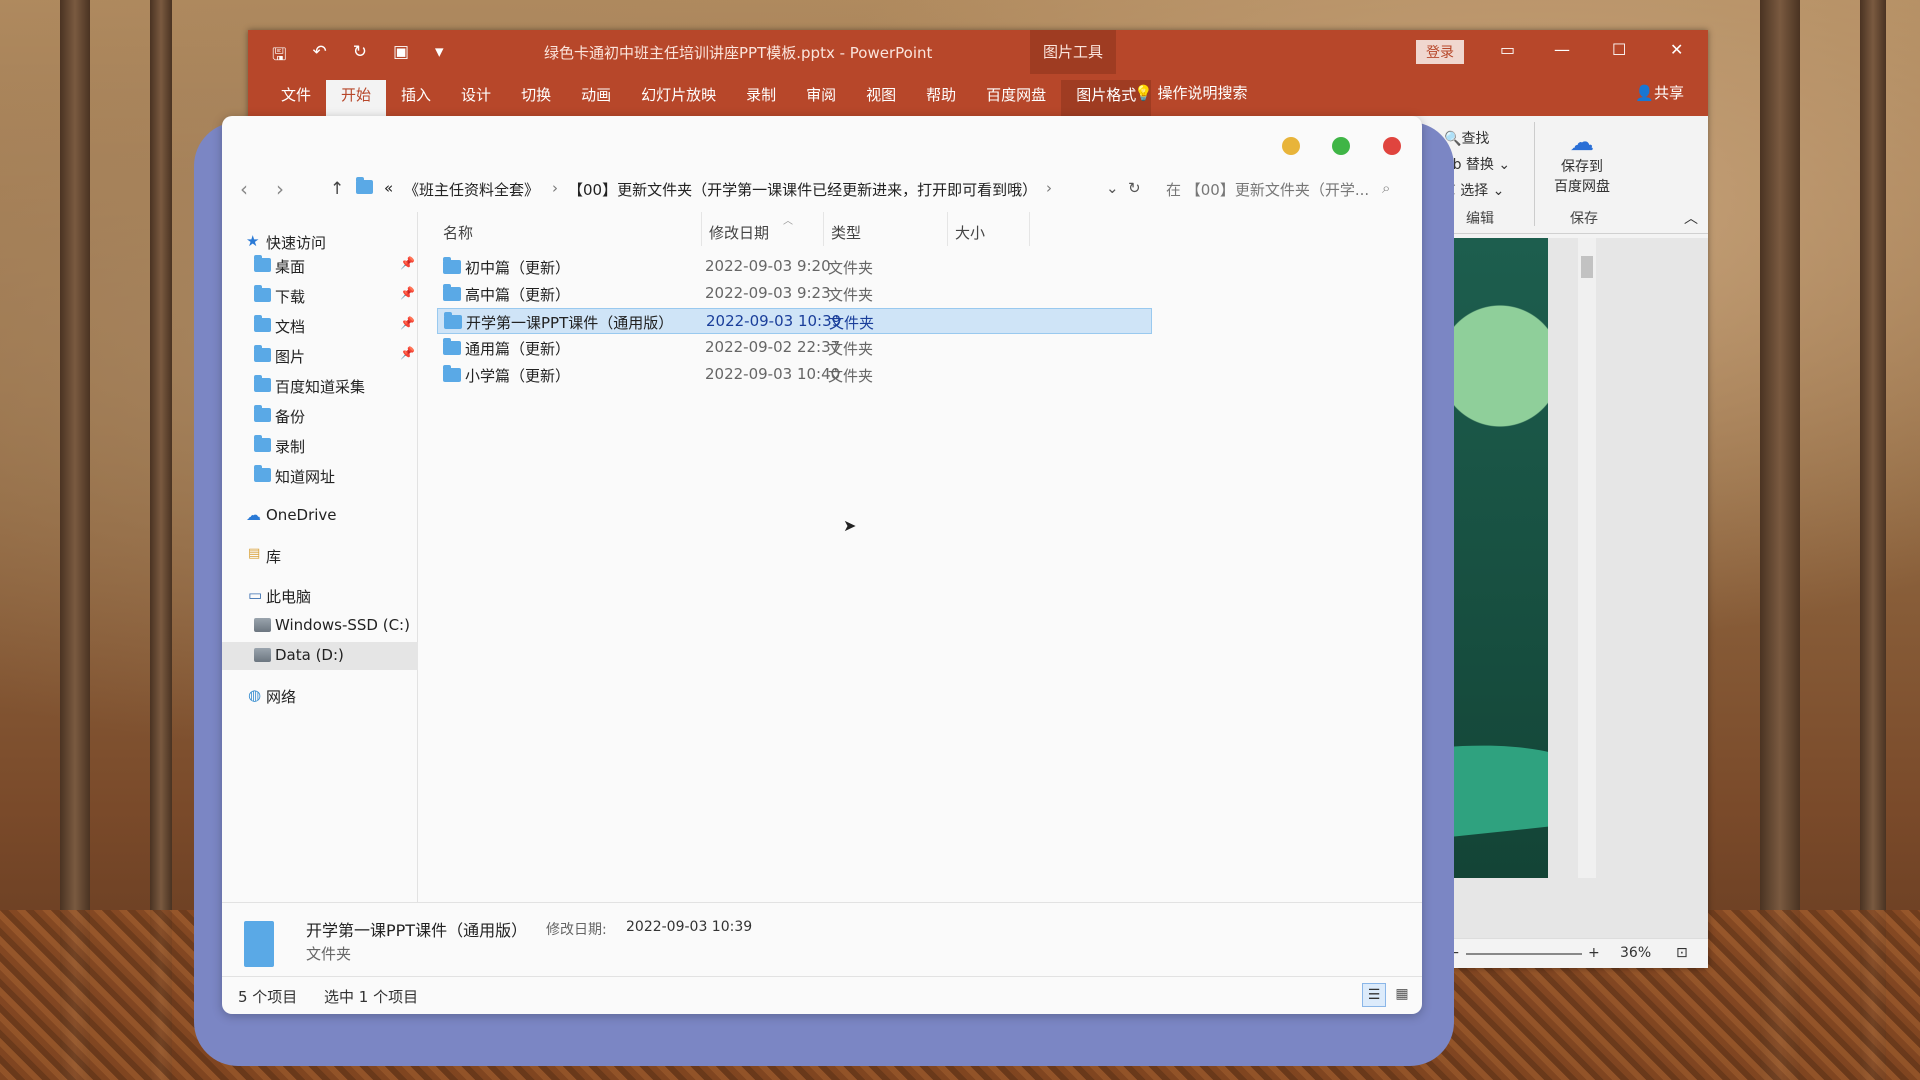  Describe the element at coordinates (337, 189) in the screenshot. I see `up-icon: ↑` at that location.